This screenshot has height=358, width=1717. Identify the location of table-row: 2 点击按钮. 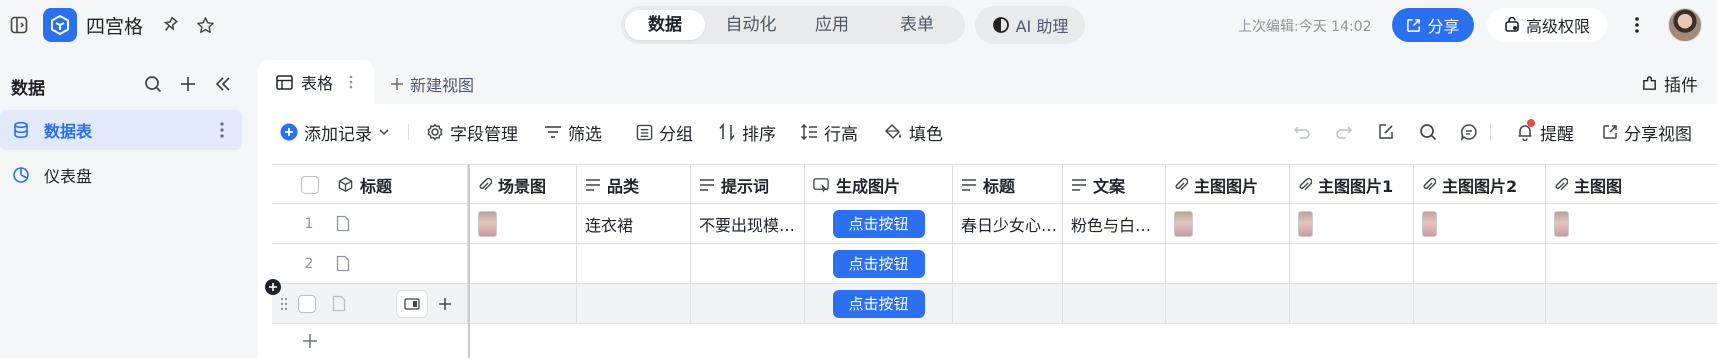
(994, 264).